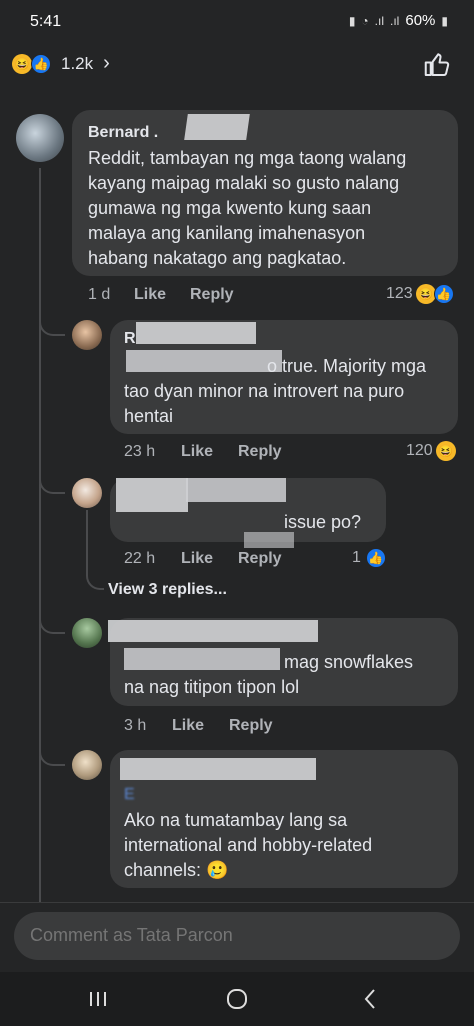  I want to click on comment-actions: 3 h Like Reply, so click(198, 726).